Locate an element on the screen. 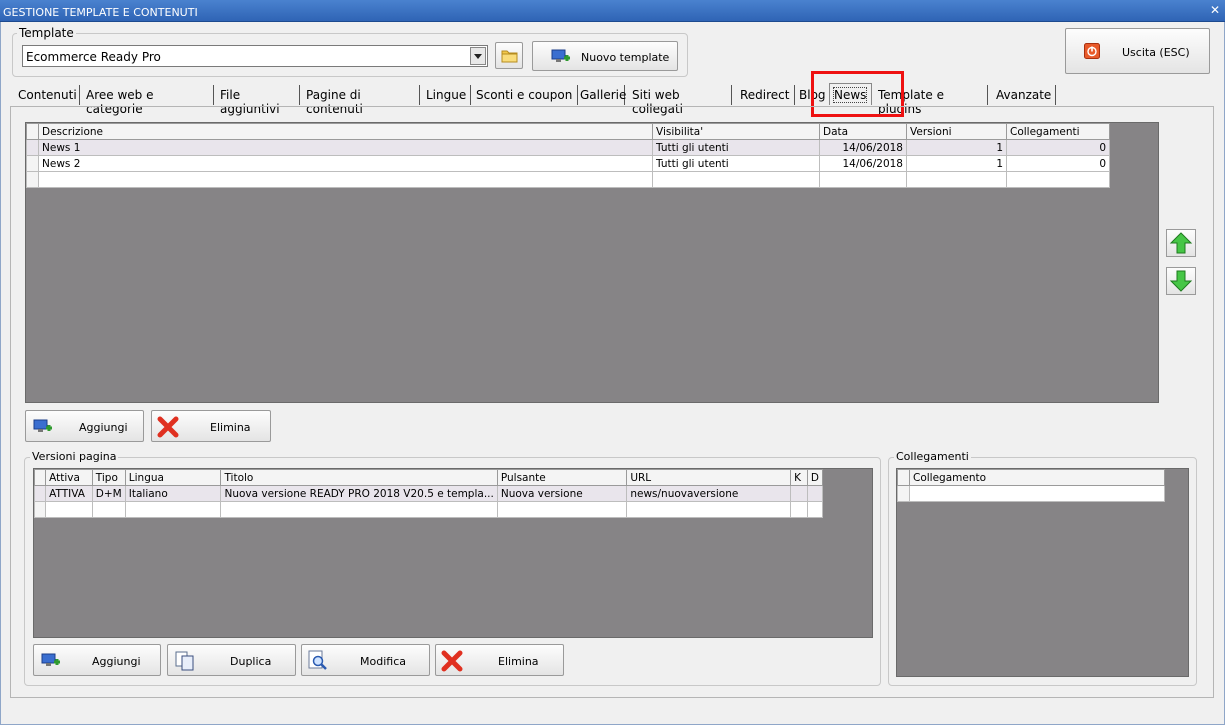 This screenshot has height=725, width=1225. versions-group-legend: Versioni pagina is located at coordinates (74, 456).